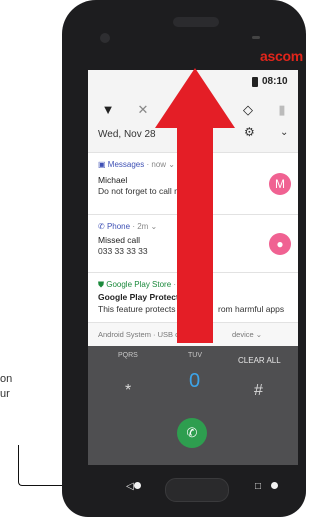 This screenshot has height=517, width=320. I want to click on dialpad-star: *, so click(128, 391).